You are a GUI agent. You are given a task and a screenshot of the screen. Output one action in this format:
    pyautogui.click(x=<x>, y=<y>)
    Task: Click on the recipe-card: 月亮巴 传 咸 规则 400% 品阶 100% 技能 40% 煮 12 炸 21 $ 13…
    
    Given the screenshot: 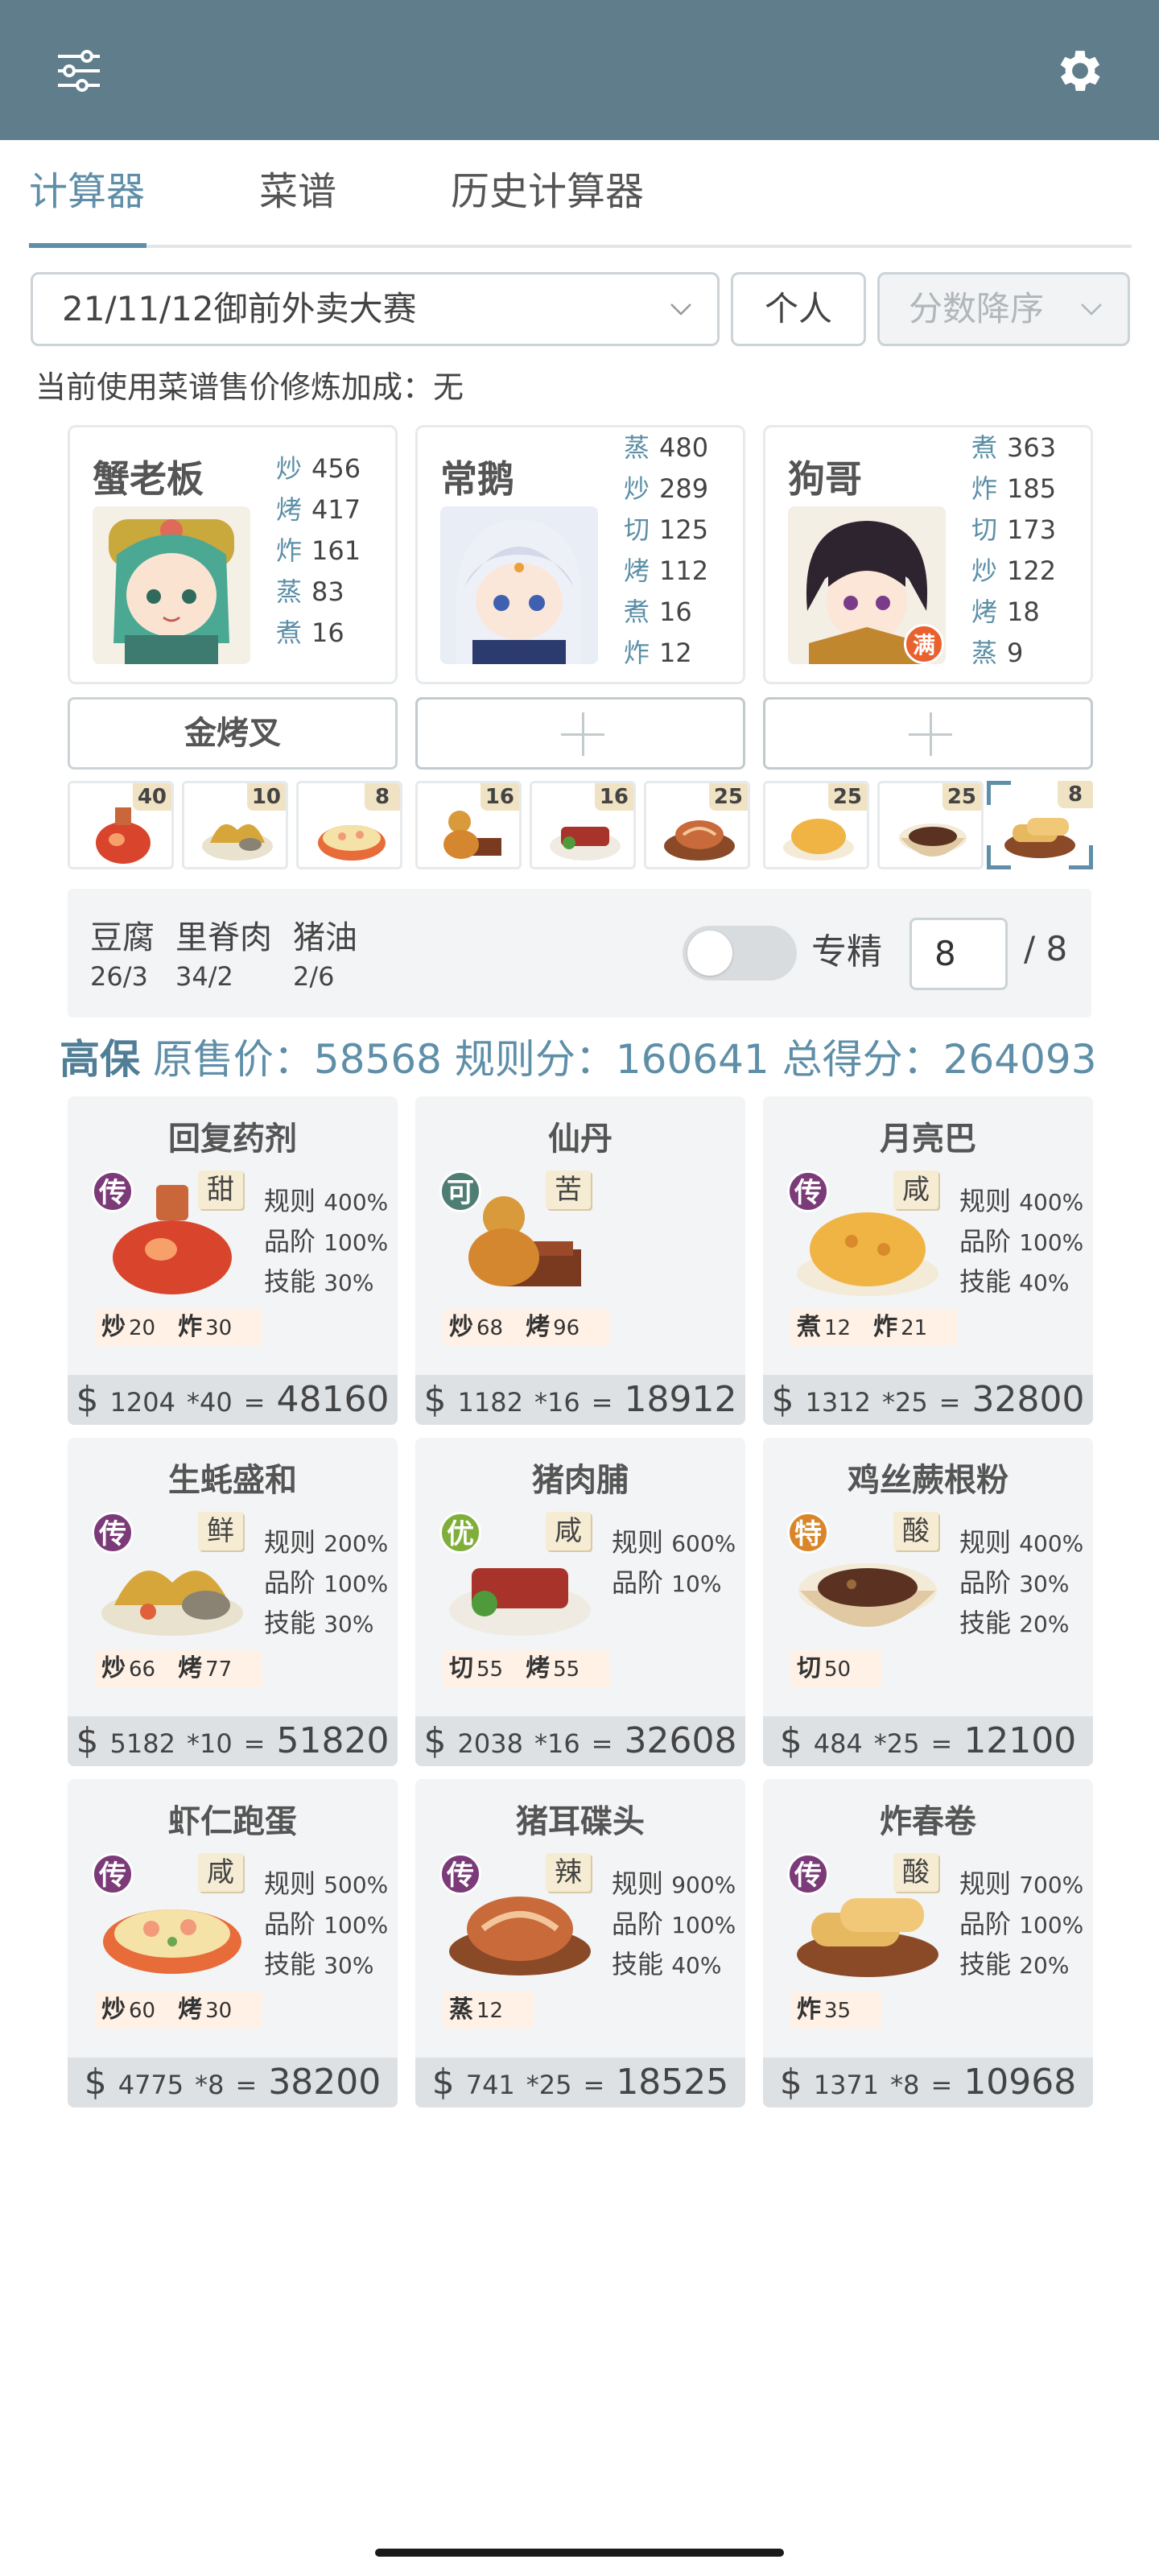 What is the action you would take?
    pyautogui.click(x=928, y=1260)
    